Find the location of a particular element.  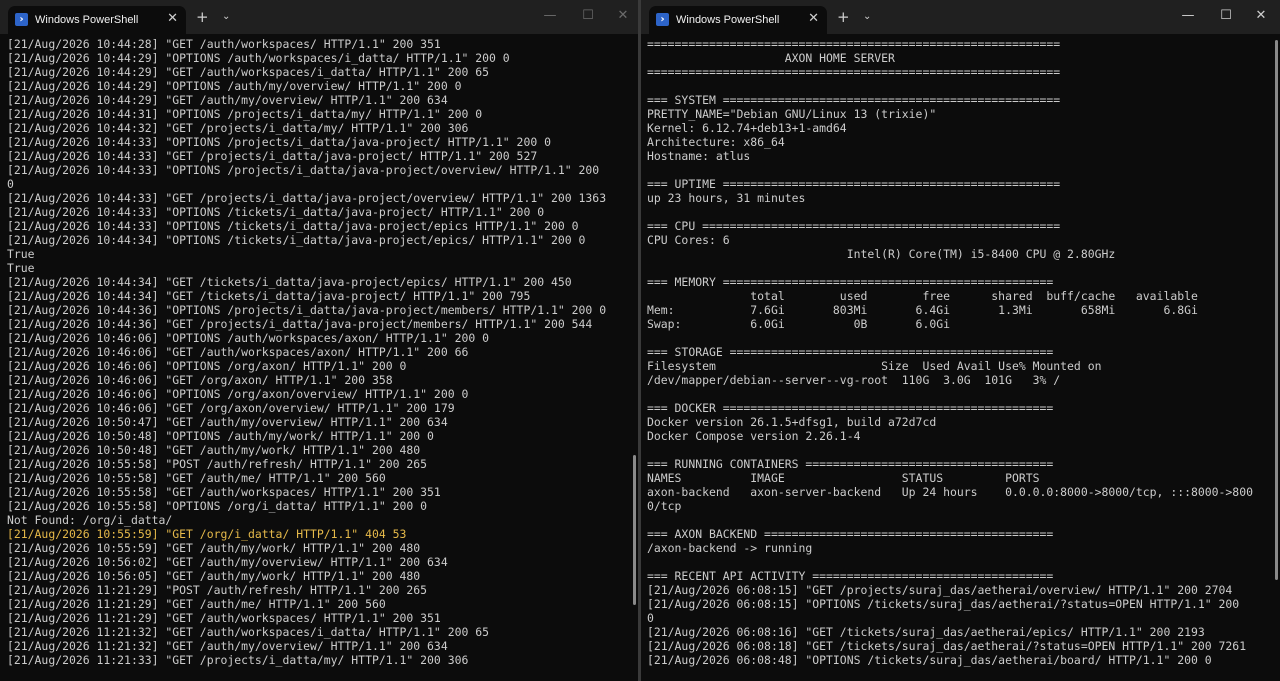

terminal-line: CPU Cores: 6 is located at coordinates (688, 240).